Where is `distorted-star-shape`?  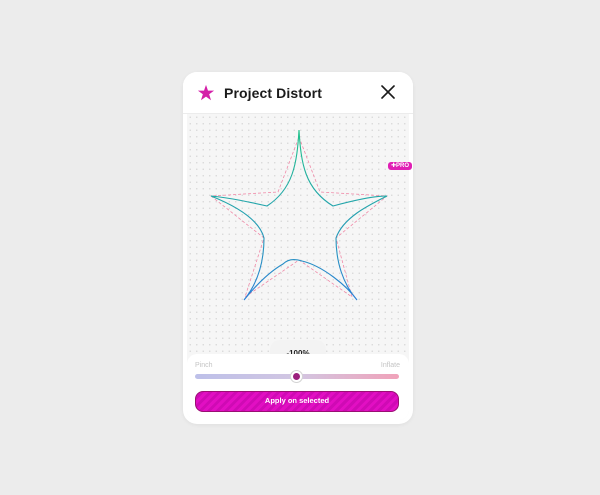 distorted-star-shape is located at coordinates (299, 215).